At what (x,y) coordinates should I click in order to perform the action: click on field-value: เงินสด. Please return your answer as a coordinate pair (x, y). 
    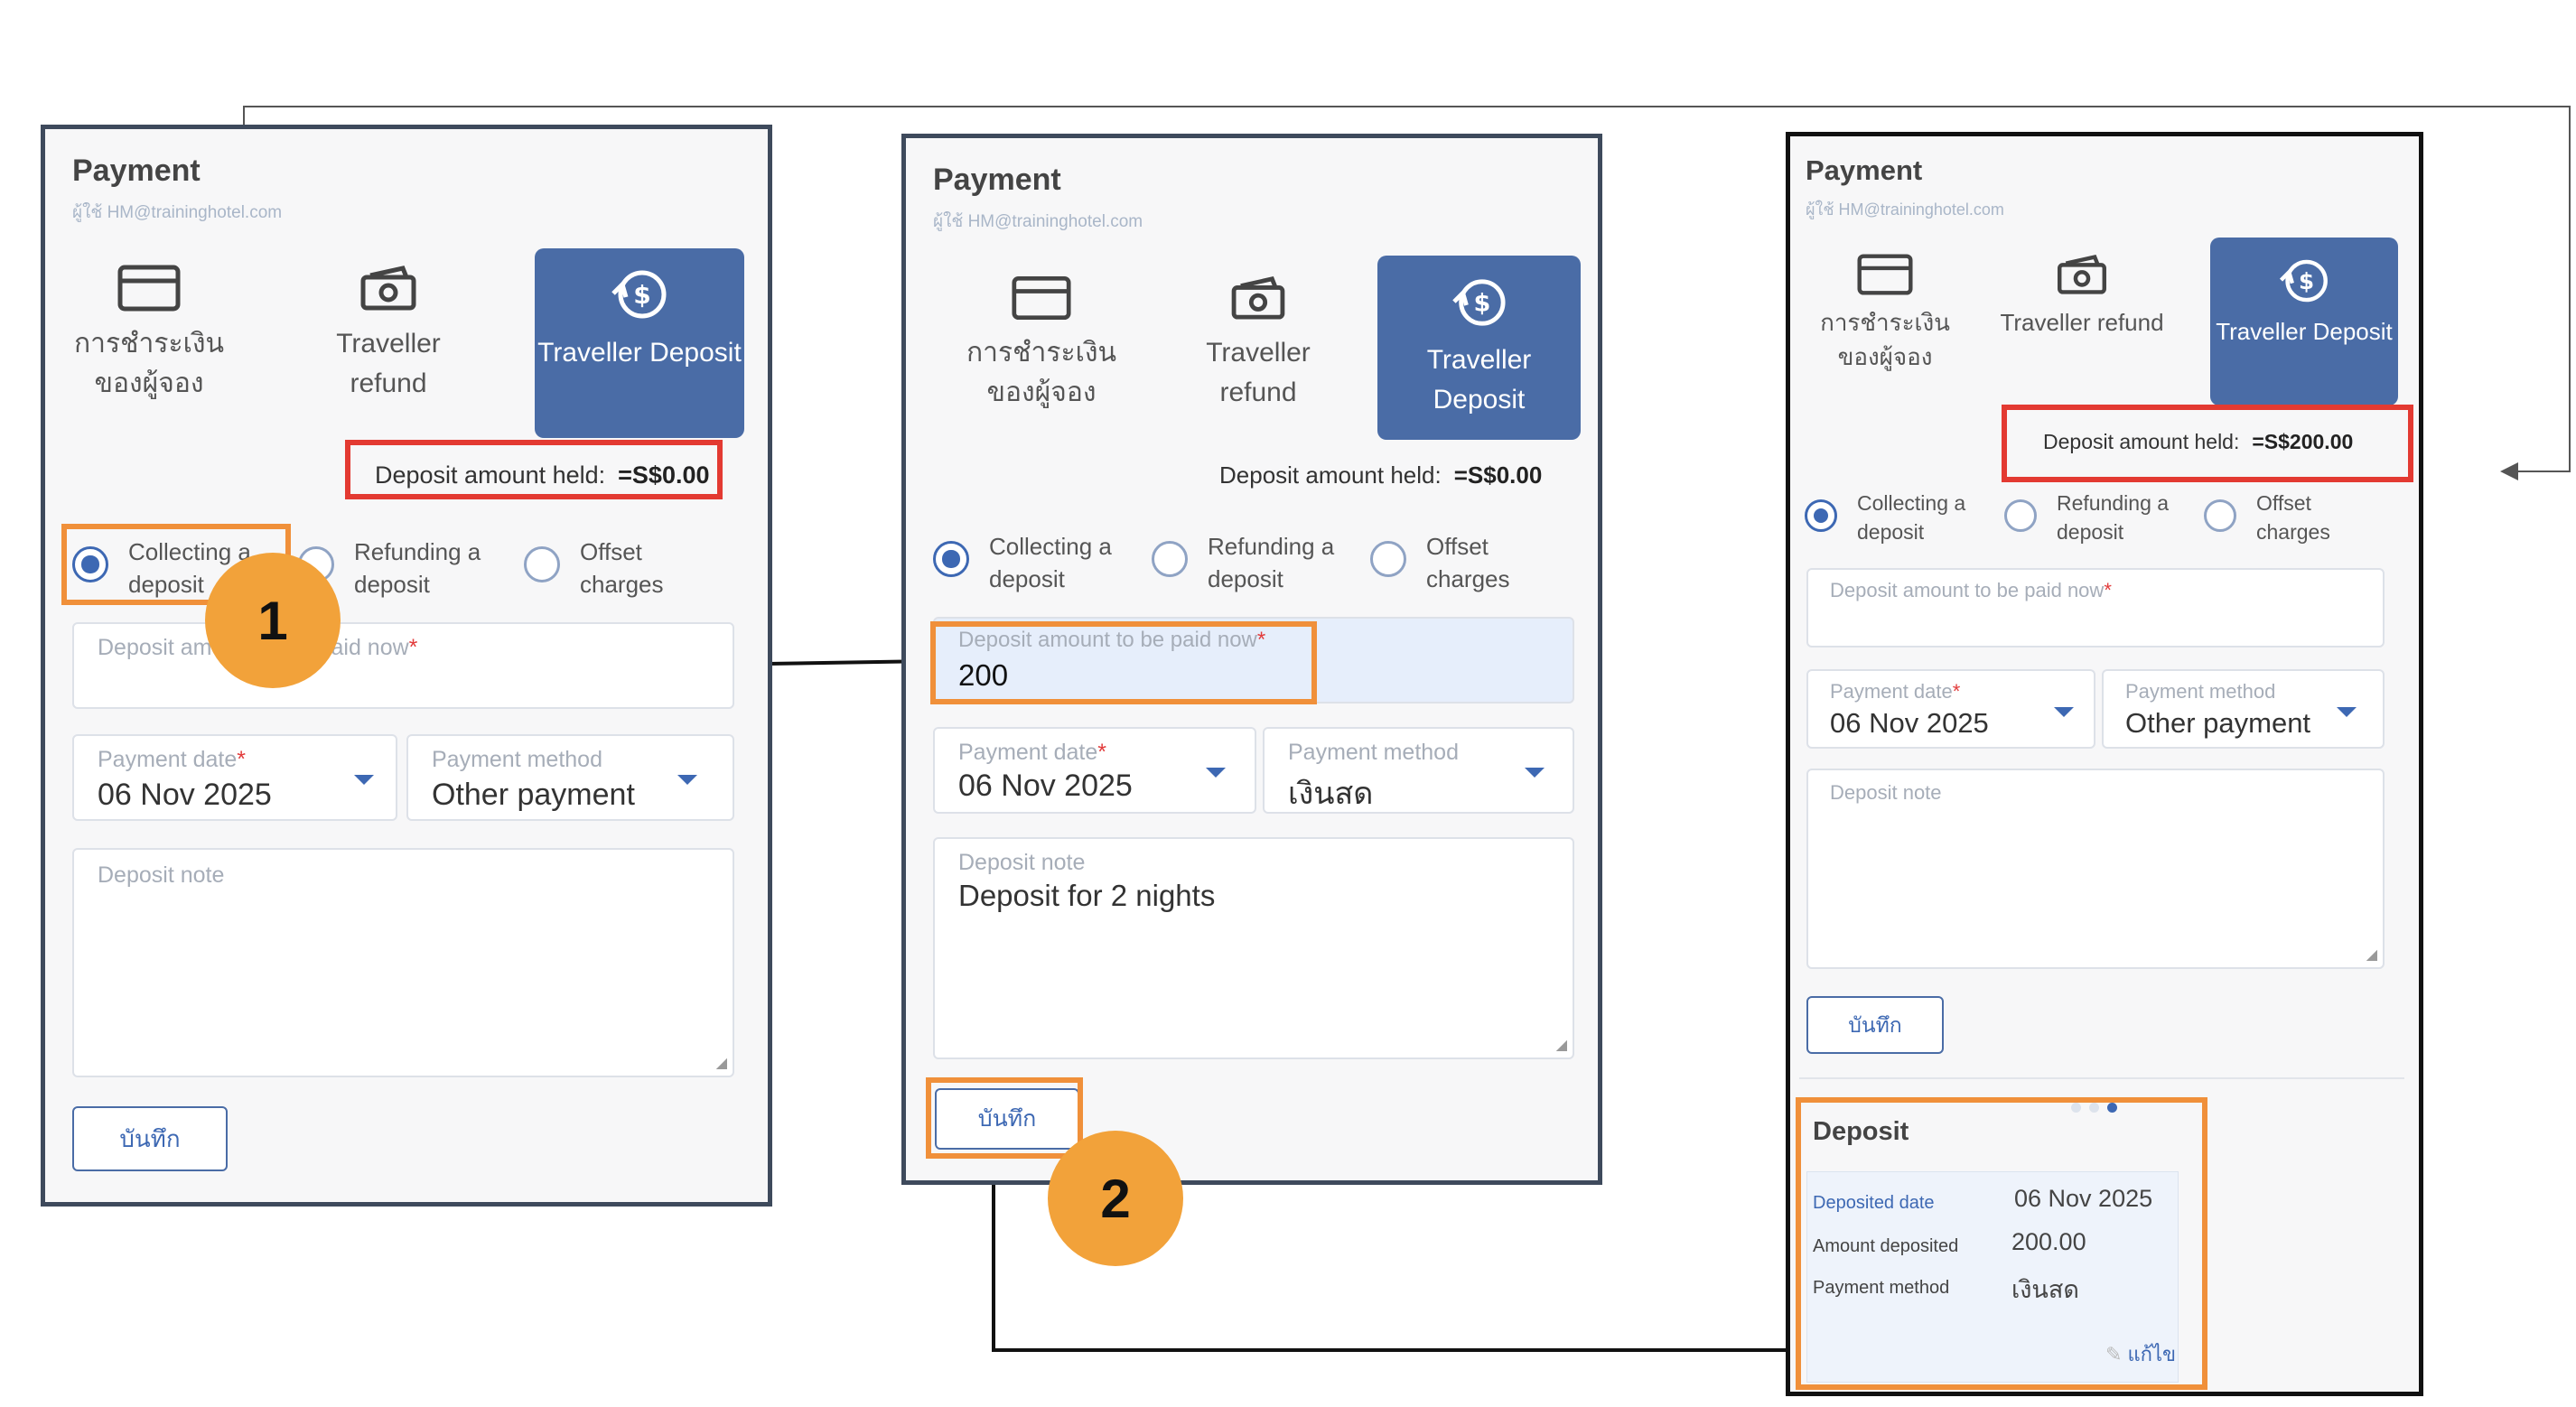
    Looking at the image, I should click on (1331, 794).